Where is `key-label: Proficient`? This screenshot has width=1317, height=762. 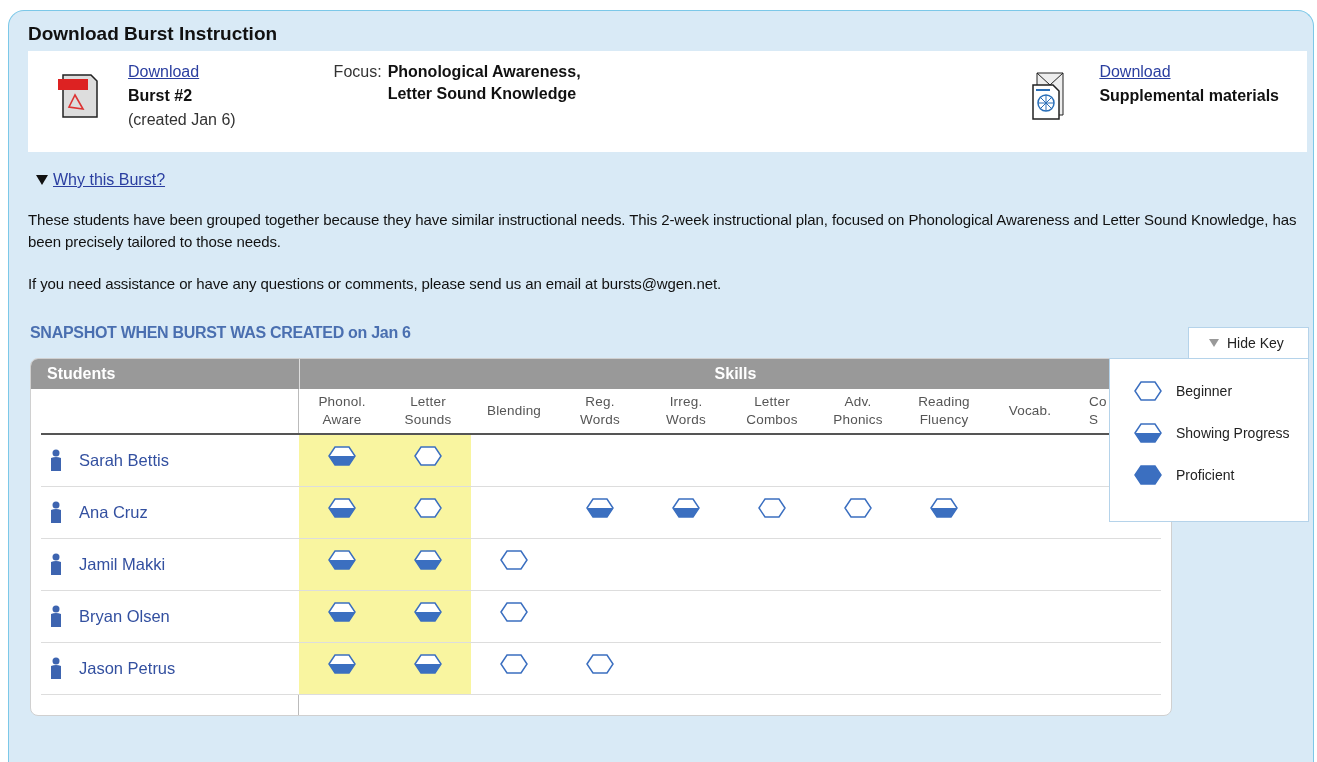 key-label: Proficient is located at coordinates (1205, 475).